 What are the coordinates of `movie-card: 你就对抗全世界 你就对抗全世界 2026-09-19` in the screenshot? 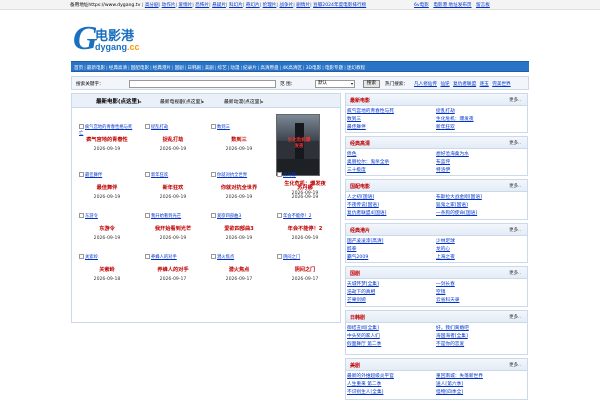 It's located at (239, 186).